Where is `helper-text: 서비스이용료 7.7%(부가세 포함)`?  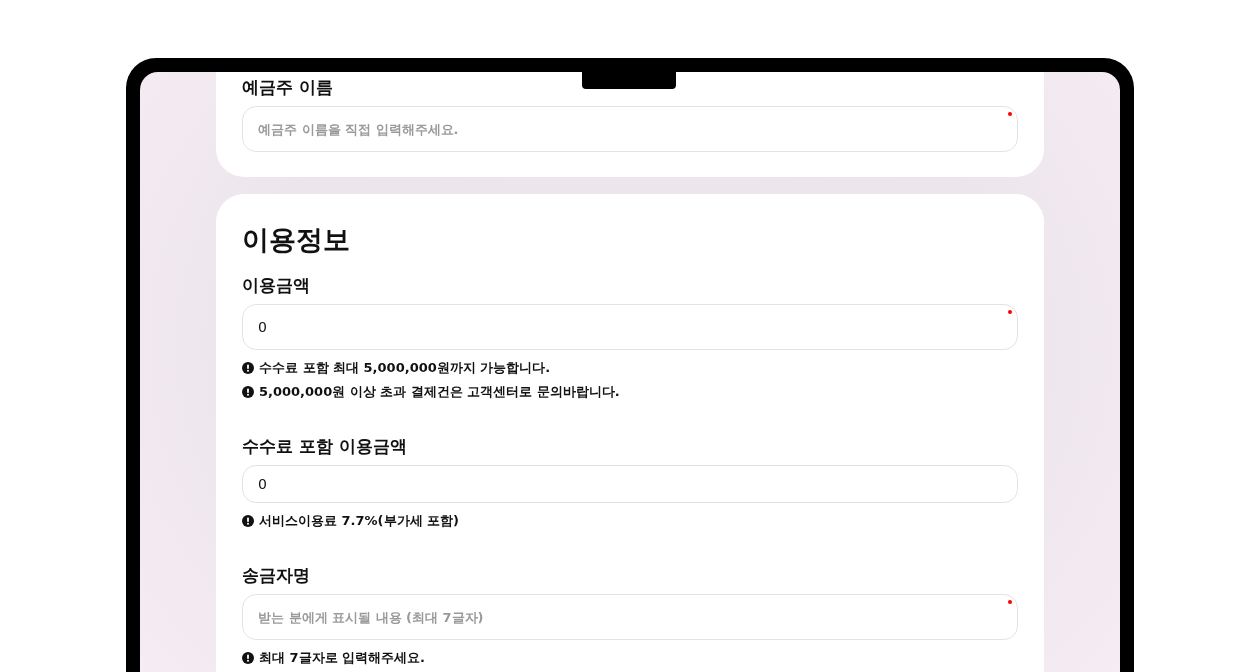 helper-text: 서비스이용료 7.7%(부가세 포함) is located at coordinates (359, 521).